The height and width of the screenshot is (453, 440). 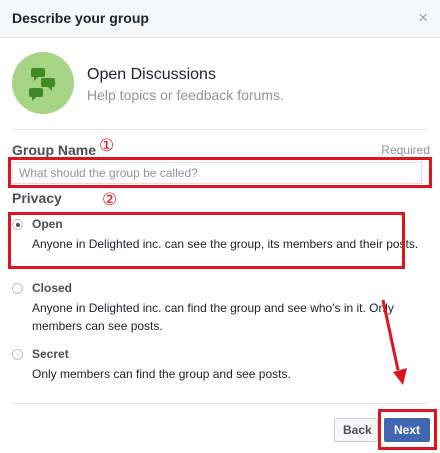 I want to click on annotation-arrow-icon, so click(x=394, y=342).